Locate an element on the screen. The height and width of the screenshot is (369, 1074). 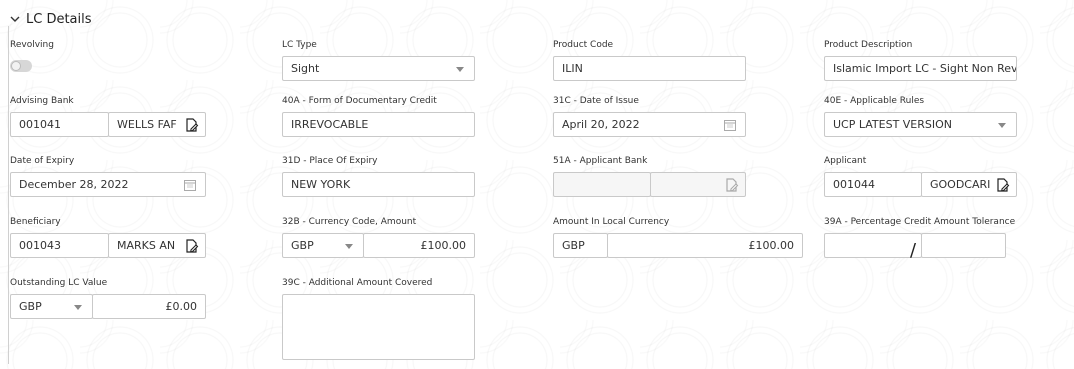
outstanding-label: Outstanding LC Value is located at coordinates (59, 283).